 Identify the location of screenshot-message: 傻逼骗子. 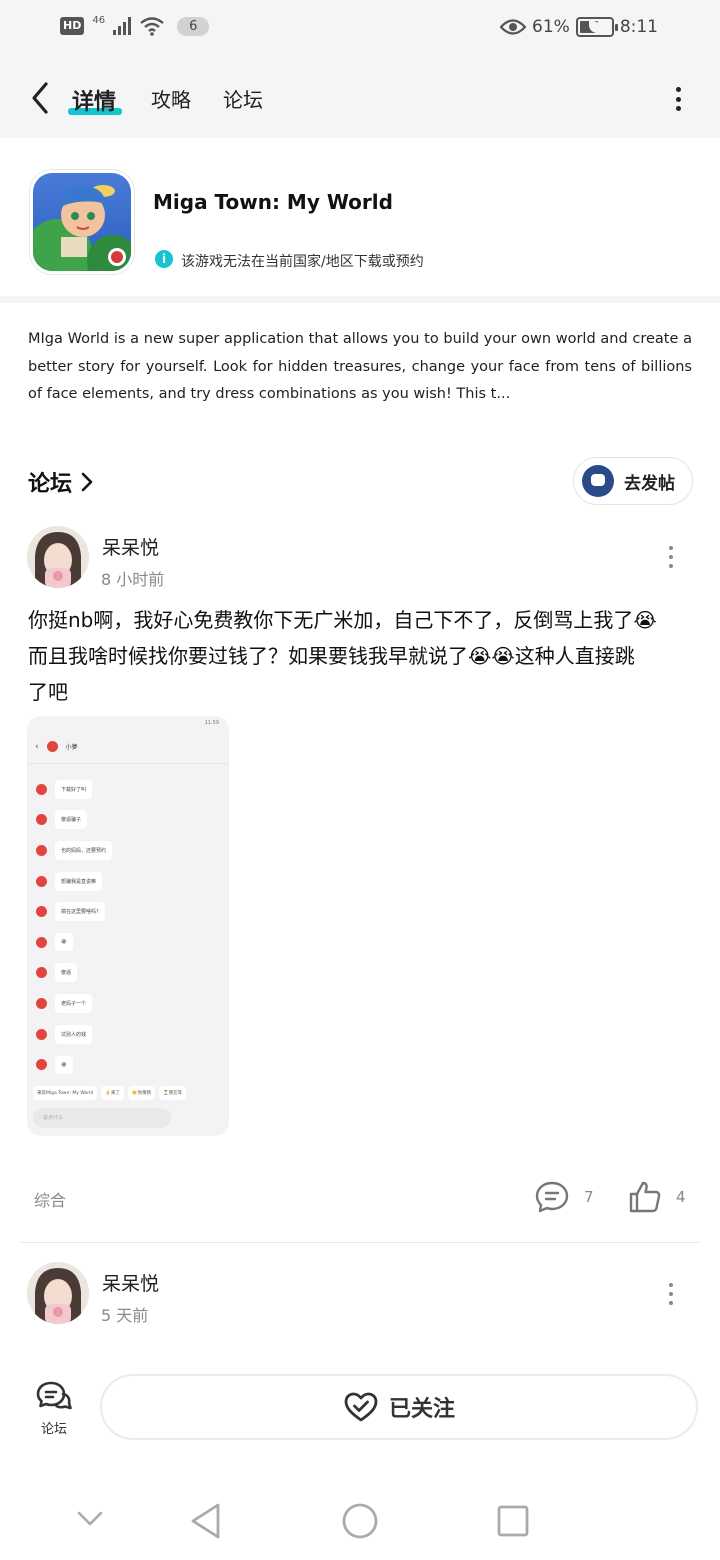
(71, 820).